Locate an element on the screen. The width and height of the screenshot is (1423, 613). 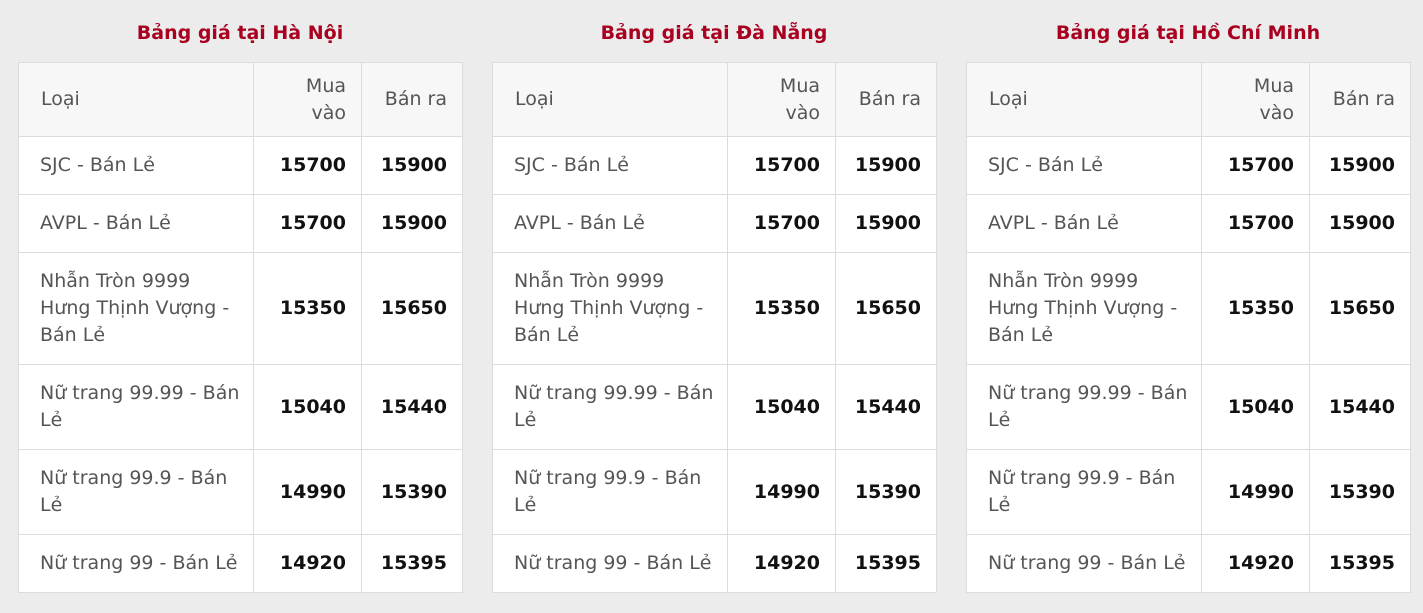
panel-title: Bảng giá tại Đà Nẵng is located at coordinates (714, 33).